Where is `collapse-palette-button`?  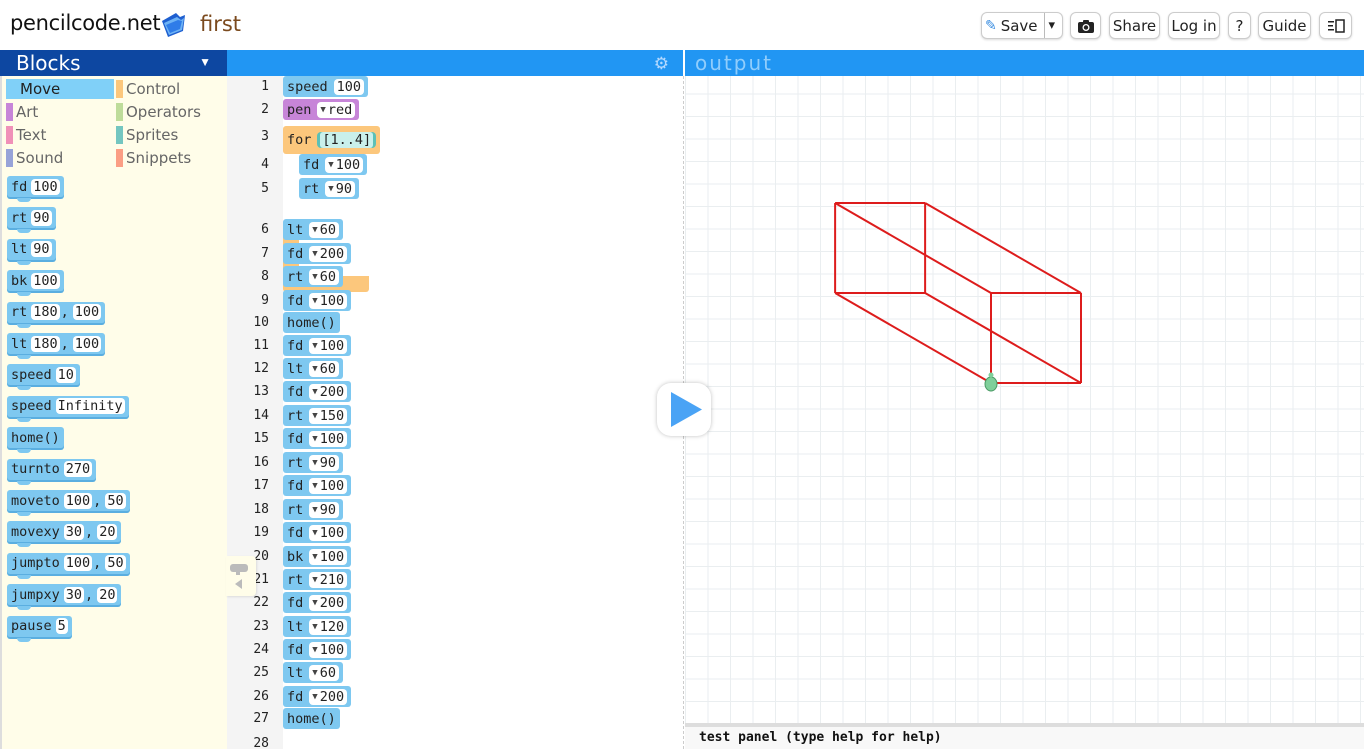
collapse-palette-button is located at coordinates (241, 576).